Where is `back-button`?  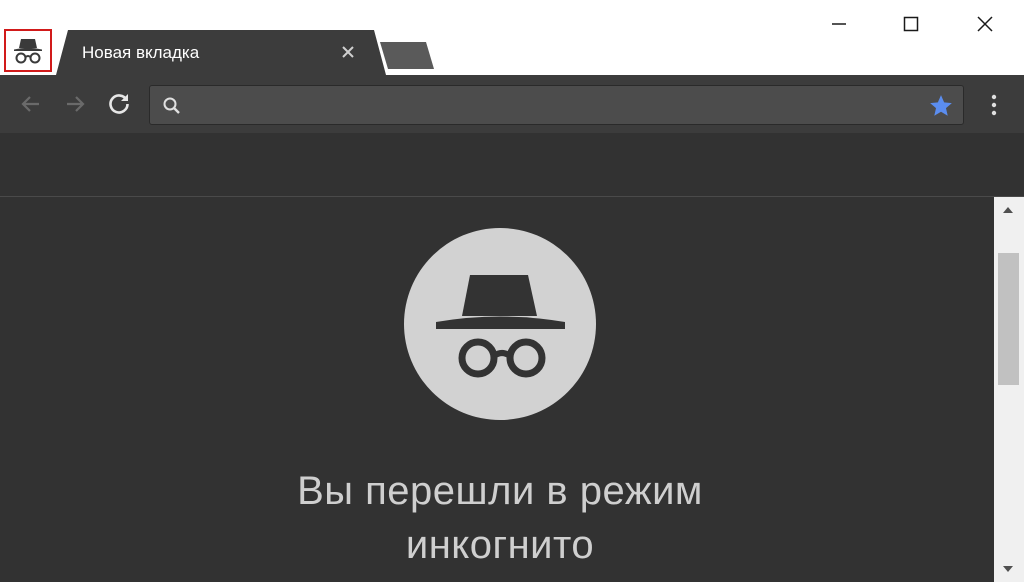
back-button is located at coordinates (31, 104).